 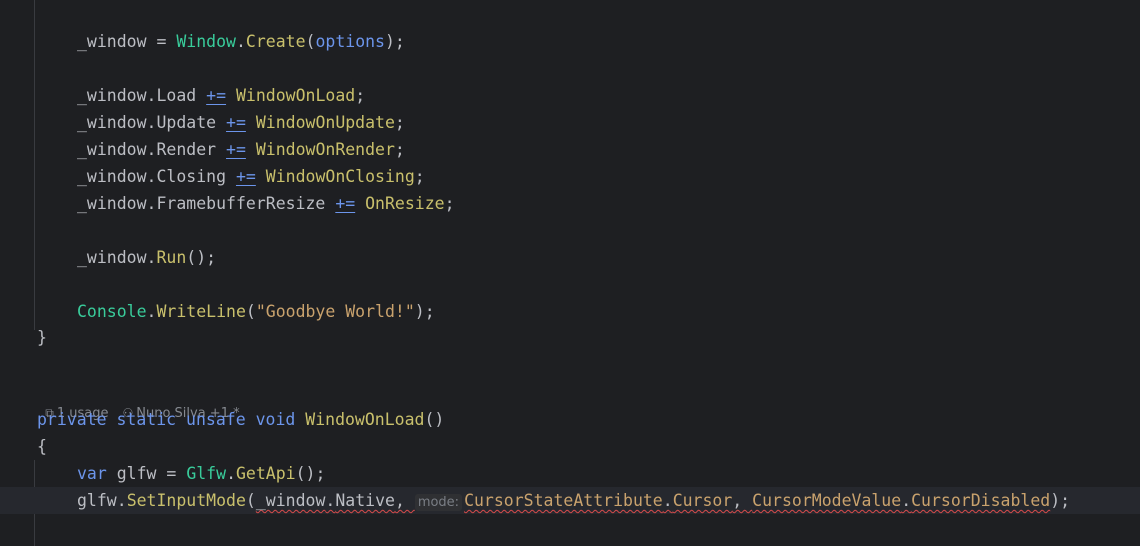 I want to click on method-name: WindowOnRender, so click(x=325, y=149).